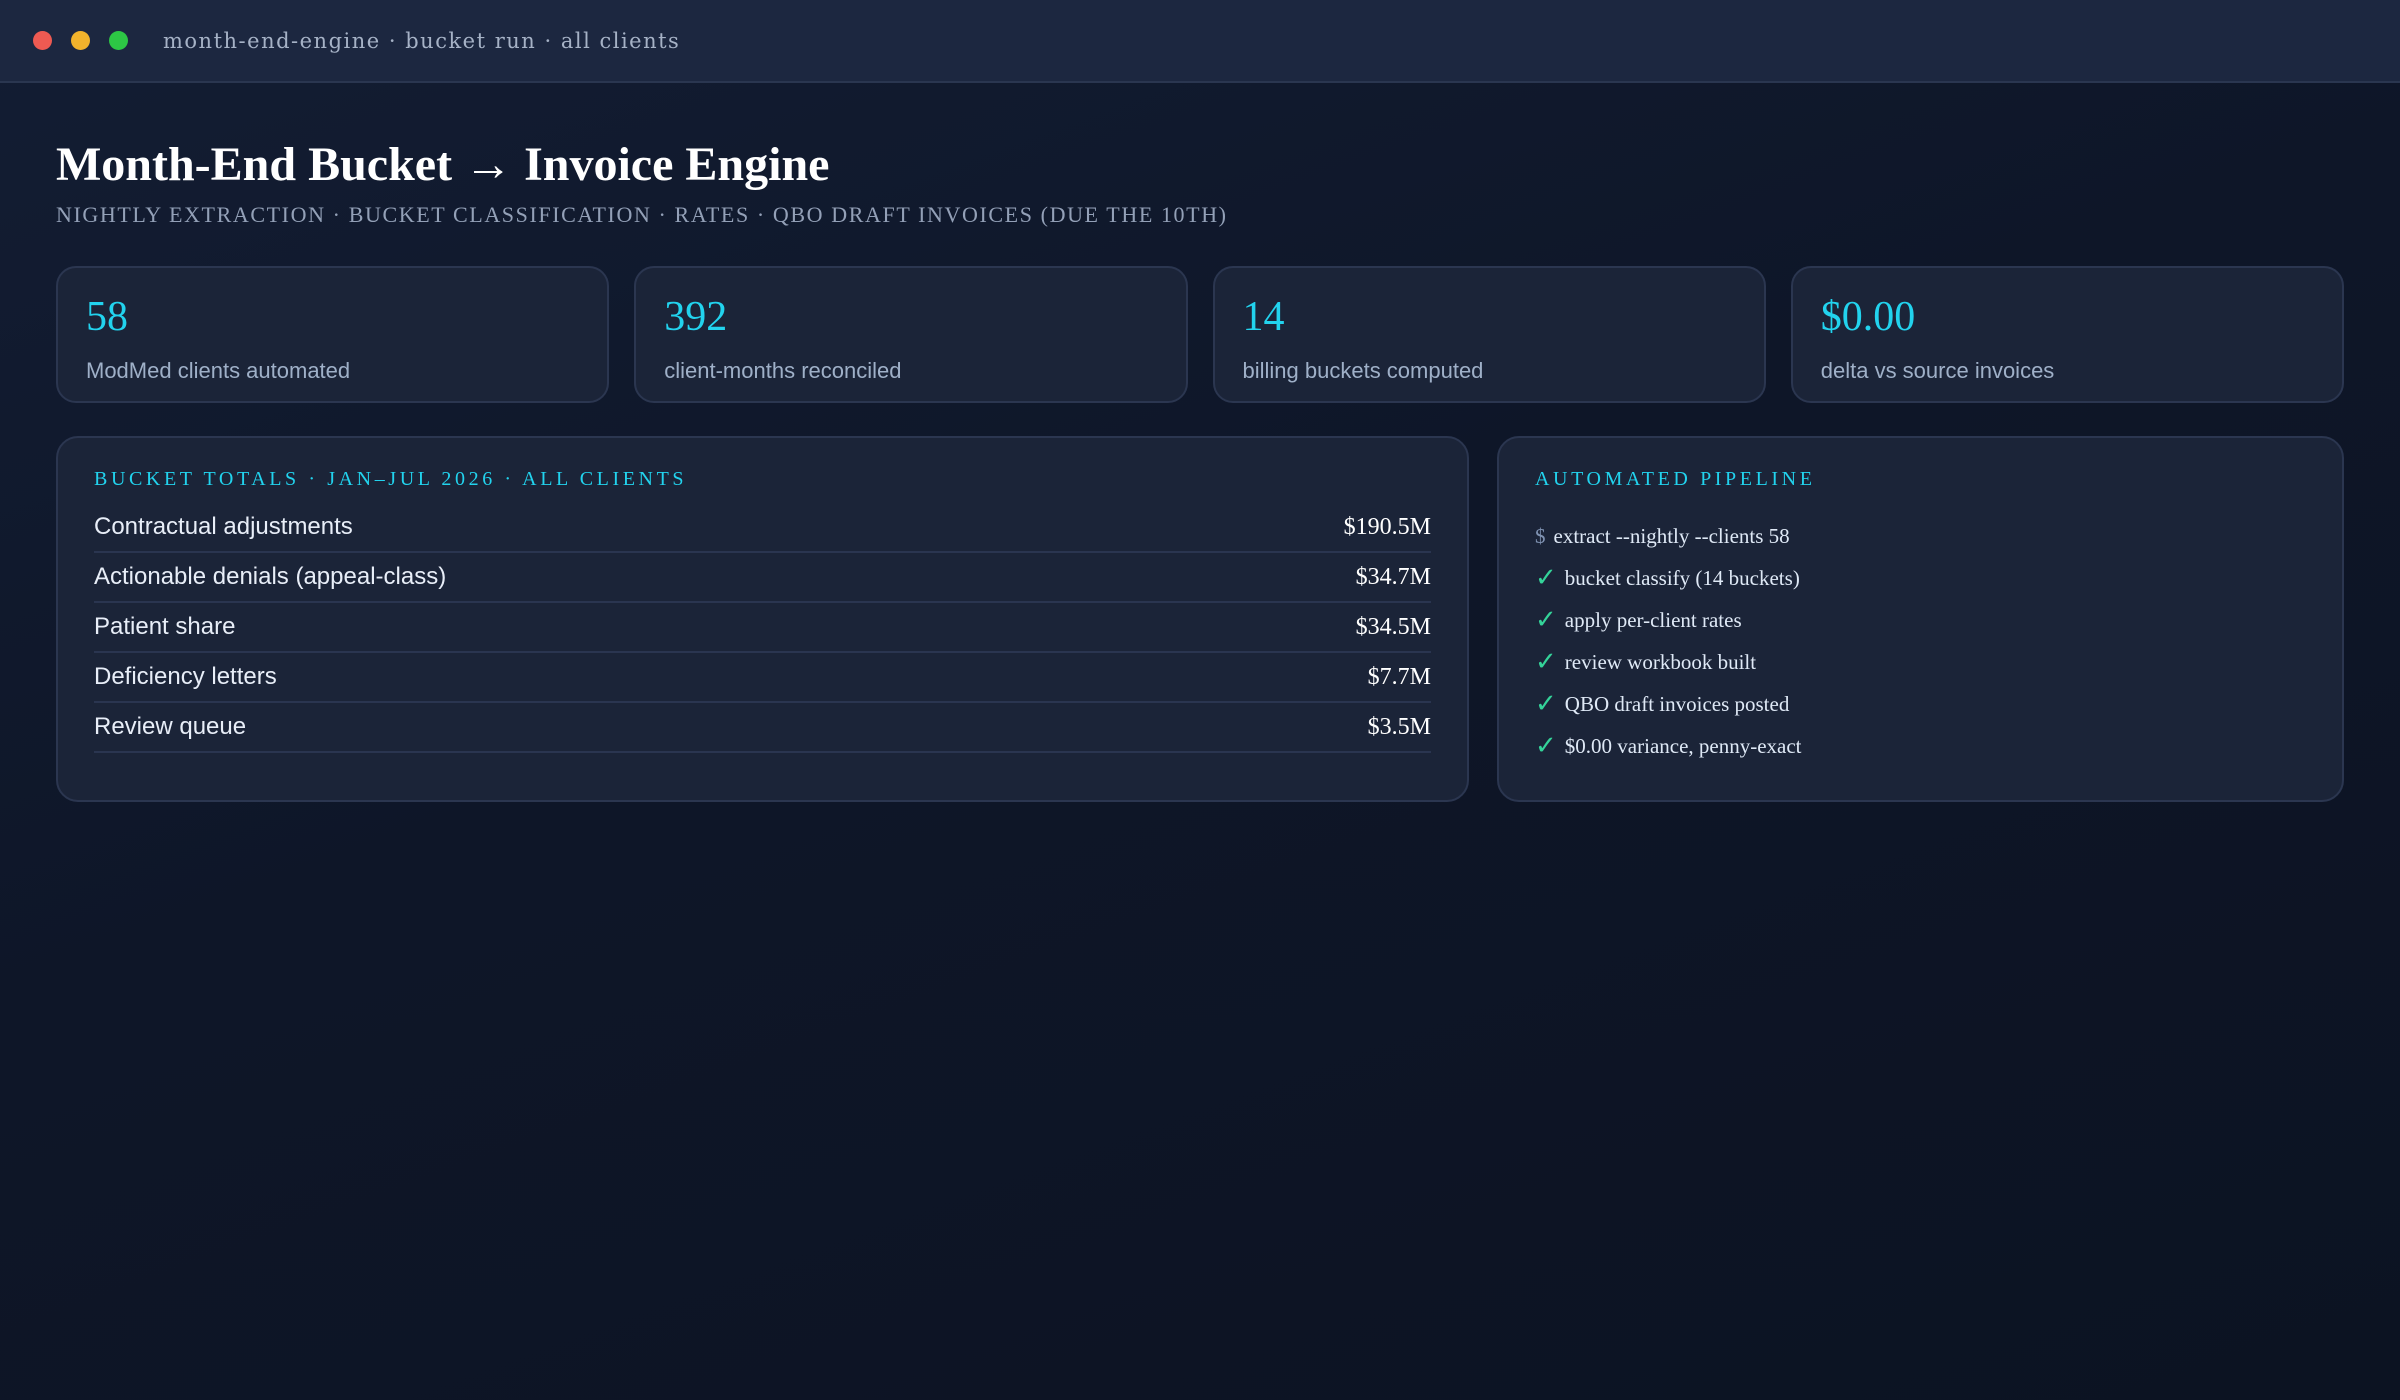 Image resolution: width=2400 pixels, height=1400 pixels. I want to click on stat-value: $0.00, so click(1868, 317).